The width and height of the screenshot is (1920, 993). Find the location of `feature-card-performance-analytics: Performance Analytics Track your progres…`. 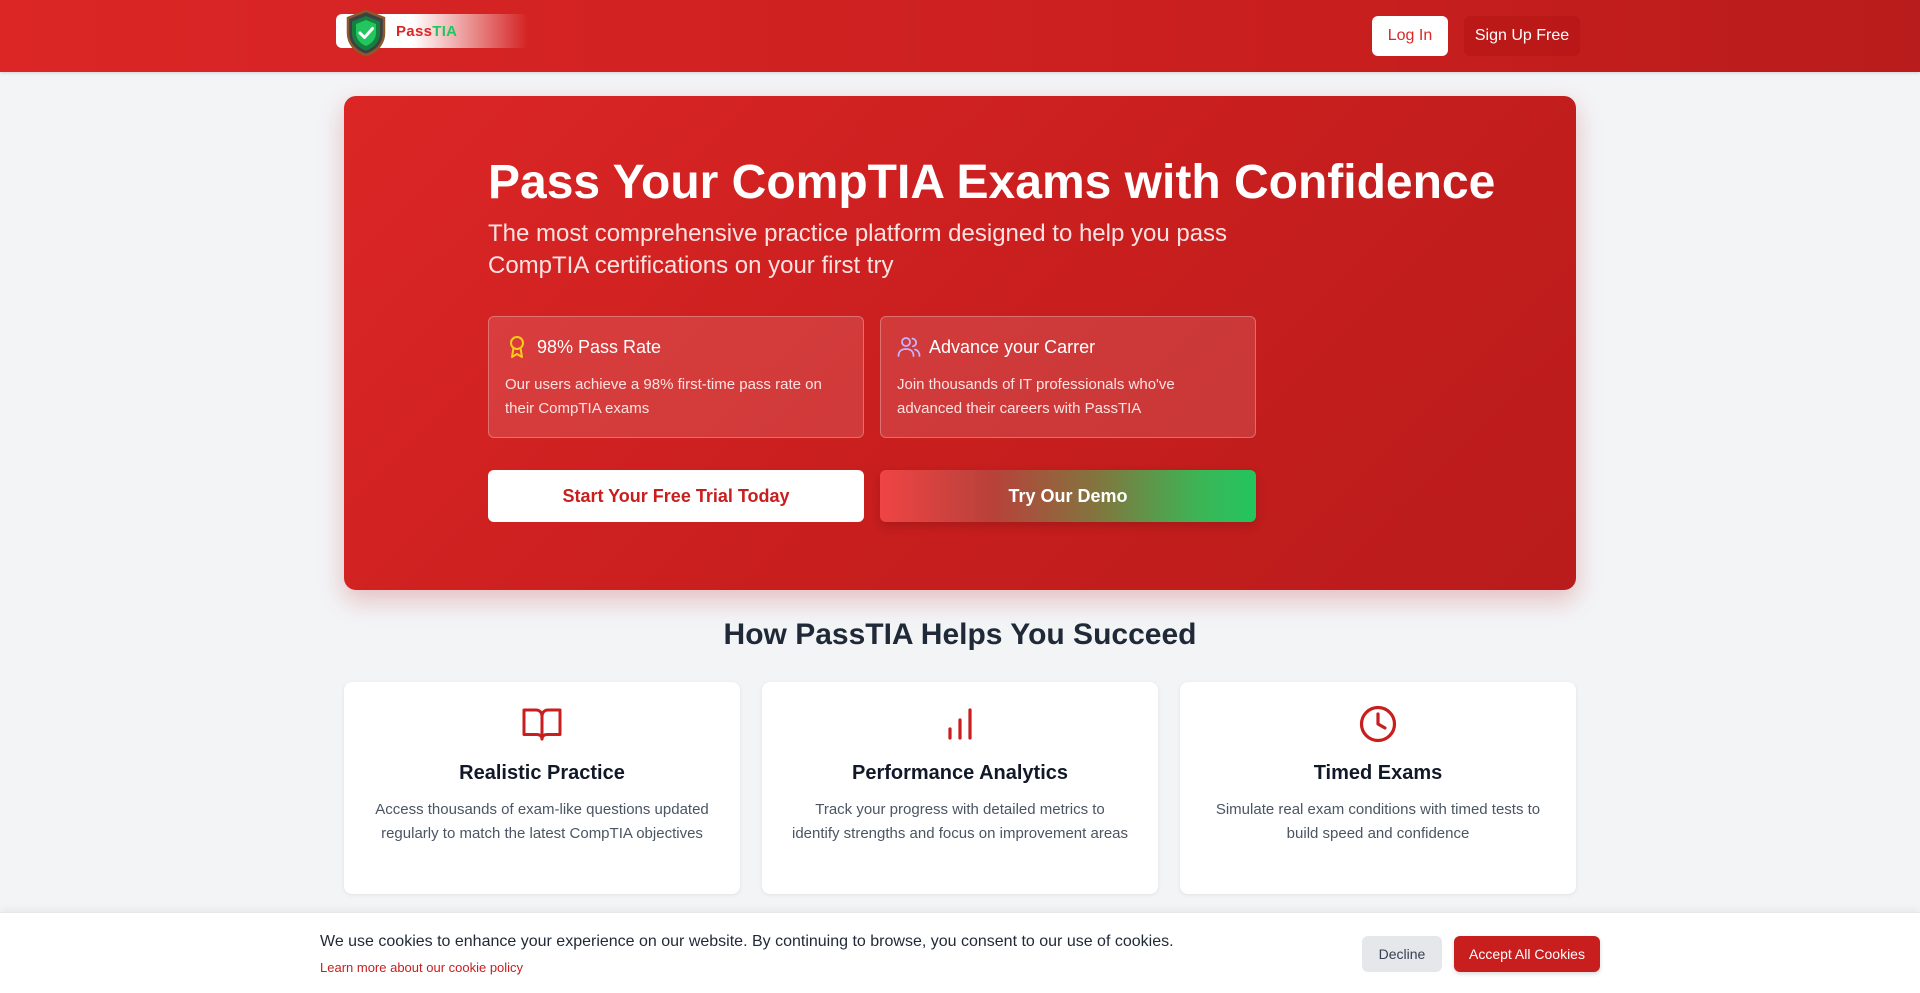

feature-card-performance-analytics: Performance Analytics Track your progres… is located at coordinates (960, 788).